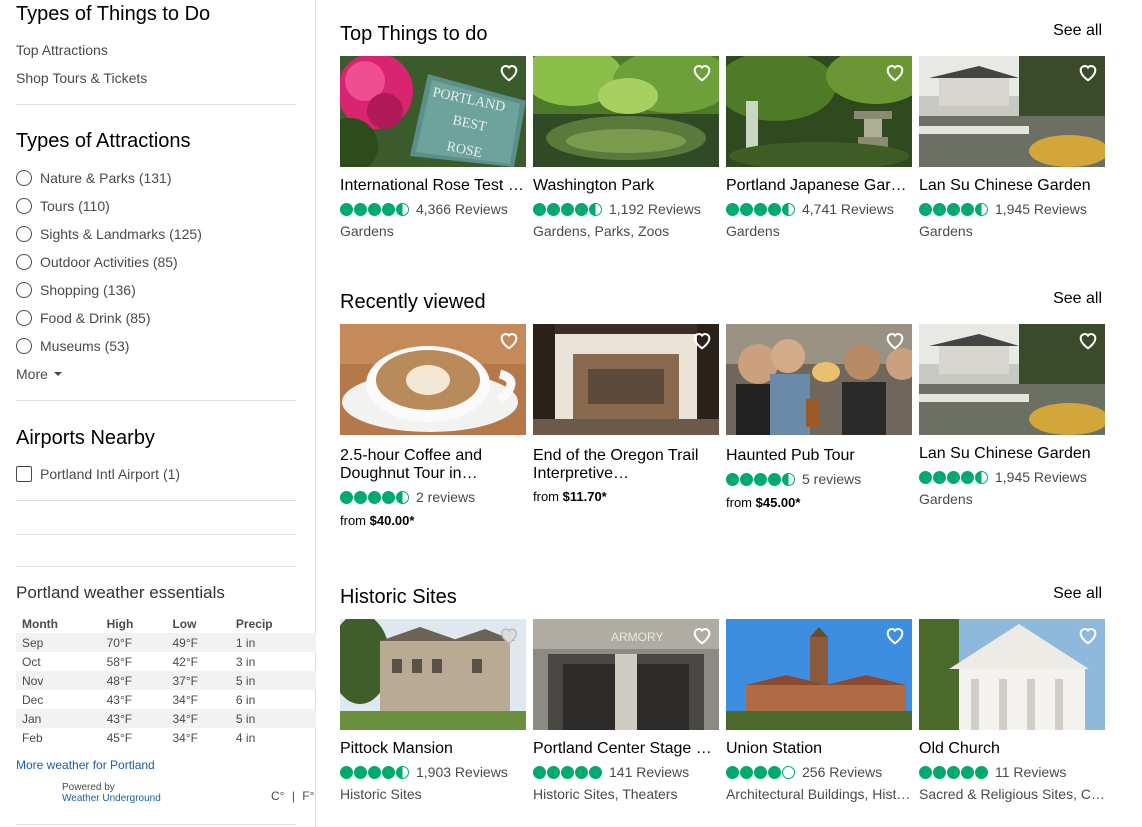 Image resolution: width=1142 pixels, height=827 pixels. What do you see at coordinates (76, 290) in the screenshot?
I see `filter-shopping: Shopping (136)` at bounding box center [76, 290].